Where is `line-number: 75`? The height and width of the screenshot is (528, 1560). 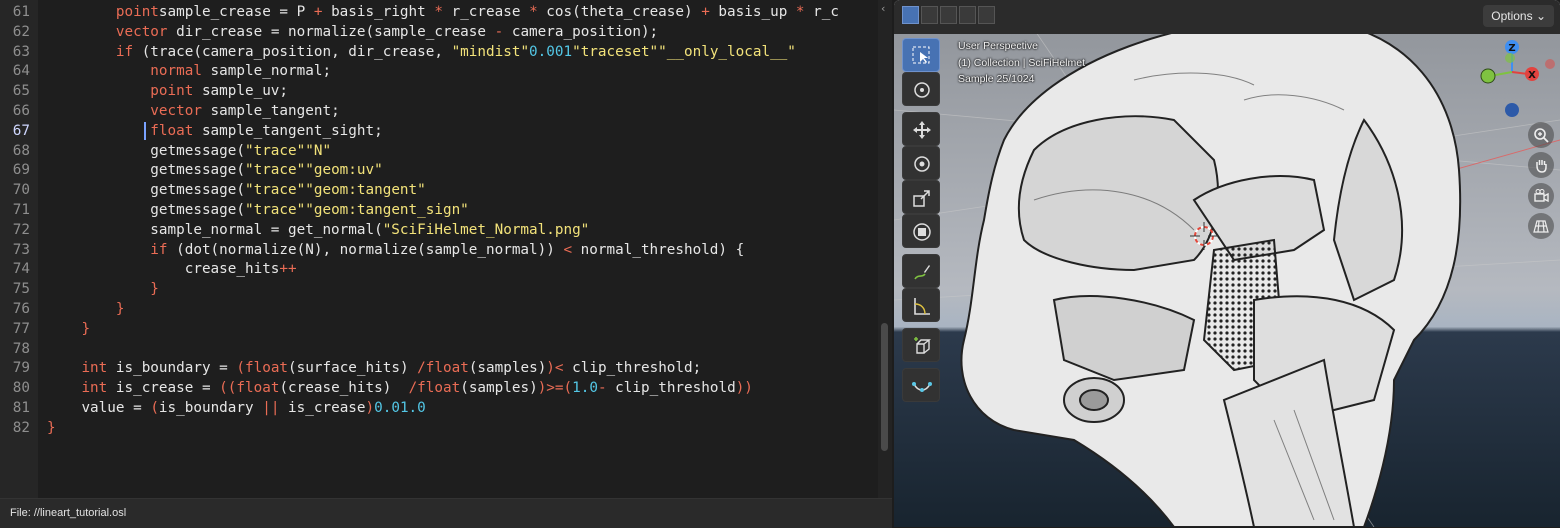 line-number: 75 is located at coordinates (21, 289).